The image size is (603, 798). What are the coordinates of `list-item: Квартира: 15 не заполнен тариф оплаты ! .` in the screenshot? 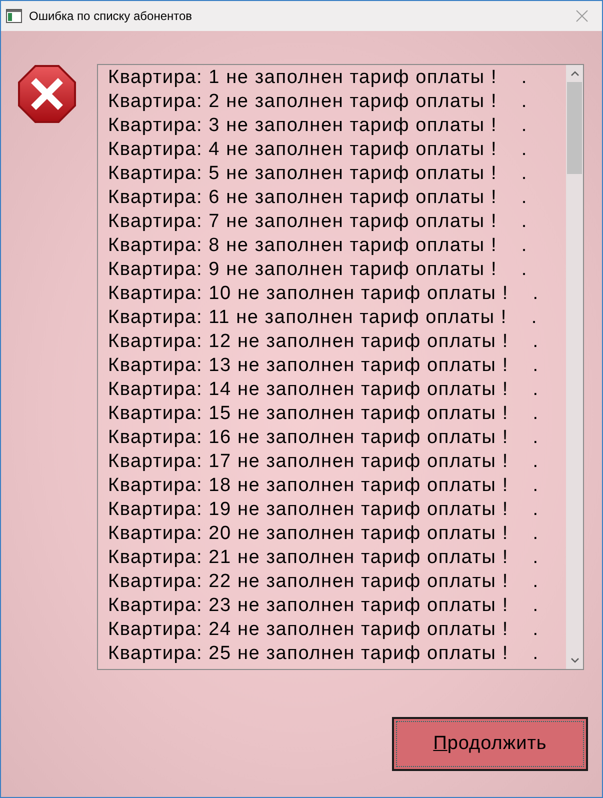 It's located at (323, 414).